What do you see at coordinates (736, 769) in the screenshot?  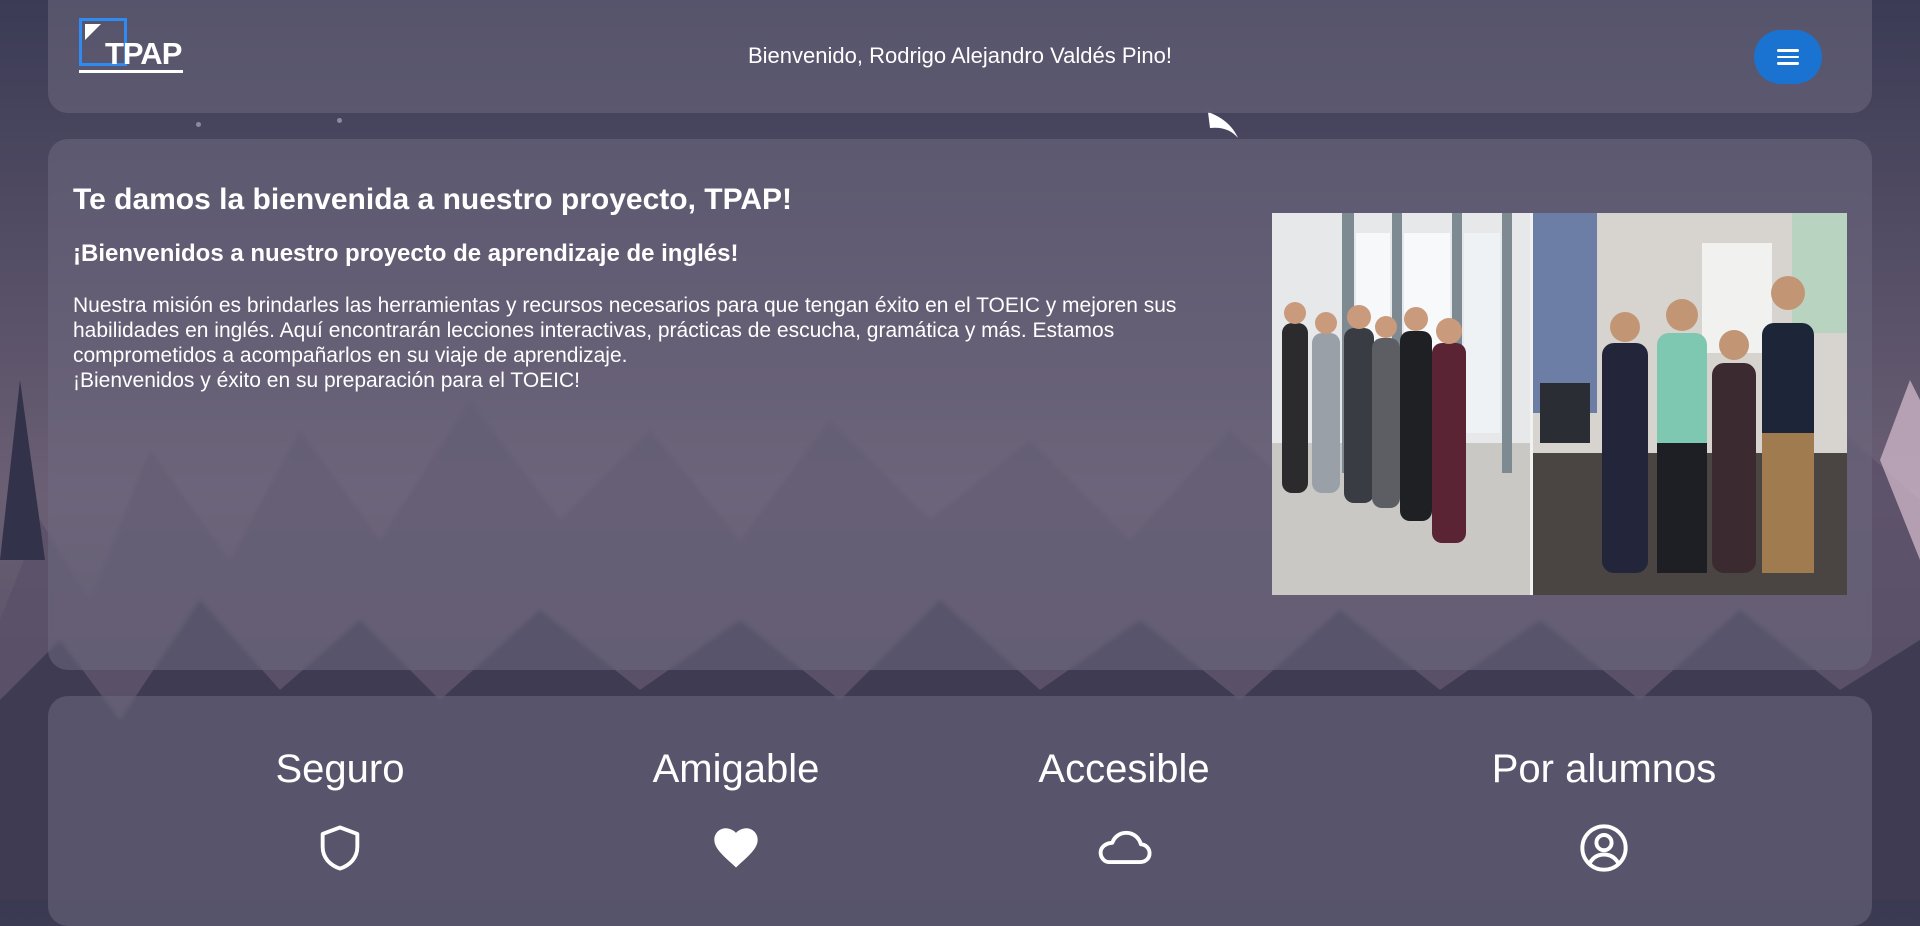 I see `feature-title: Amigable` at bounding box center [736, 769].